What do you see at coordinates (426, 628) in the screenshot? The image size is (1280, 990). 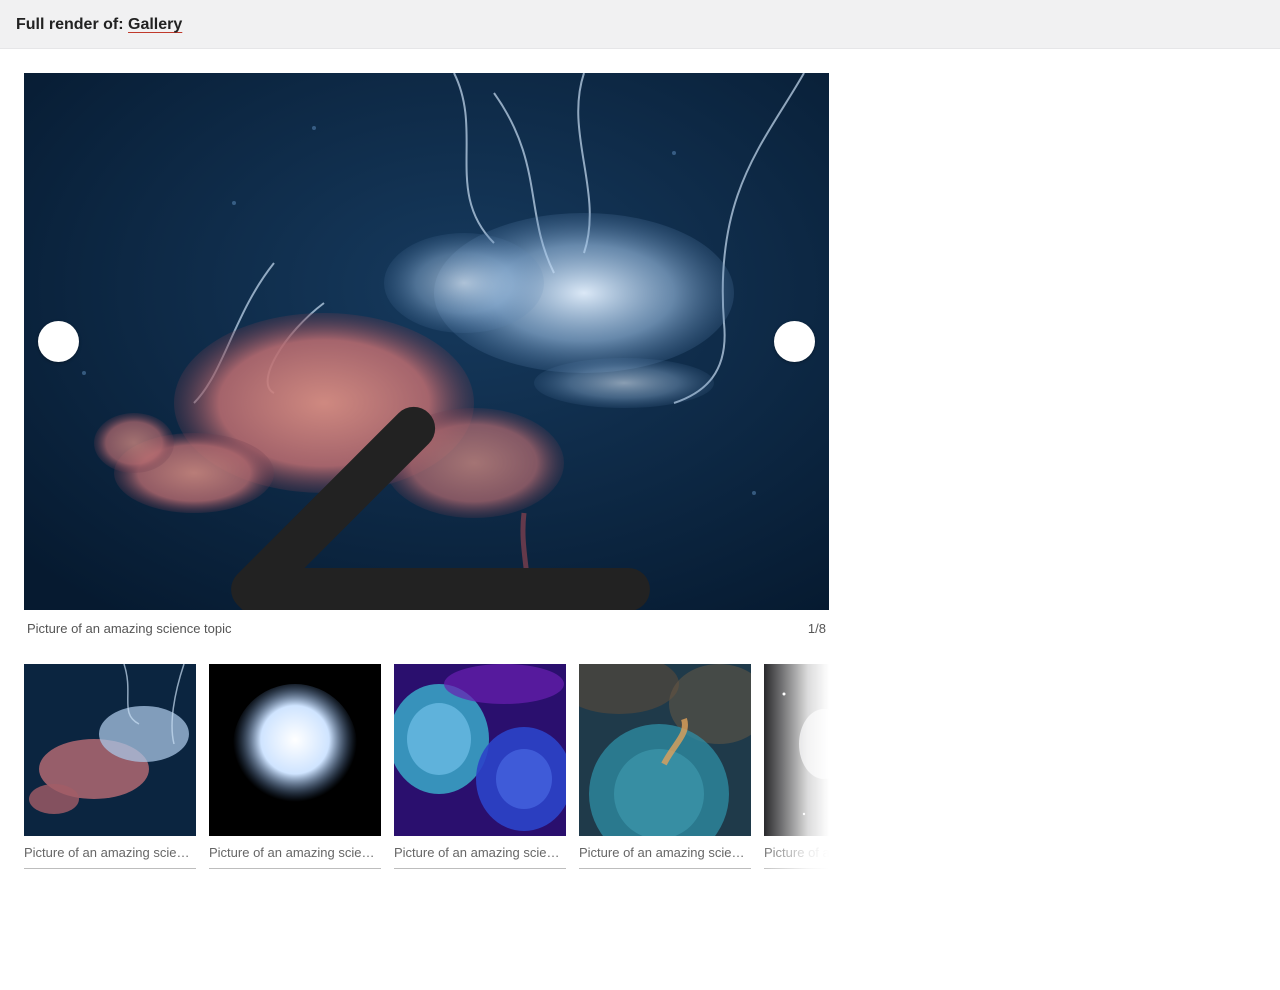 I see `caption-bar: Picture of an amazing science topic 1/8` at bounding box center [426, 628].